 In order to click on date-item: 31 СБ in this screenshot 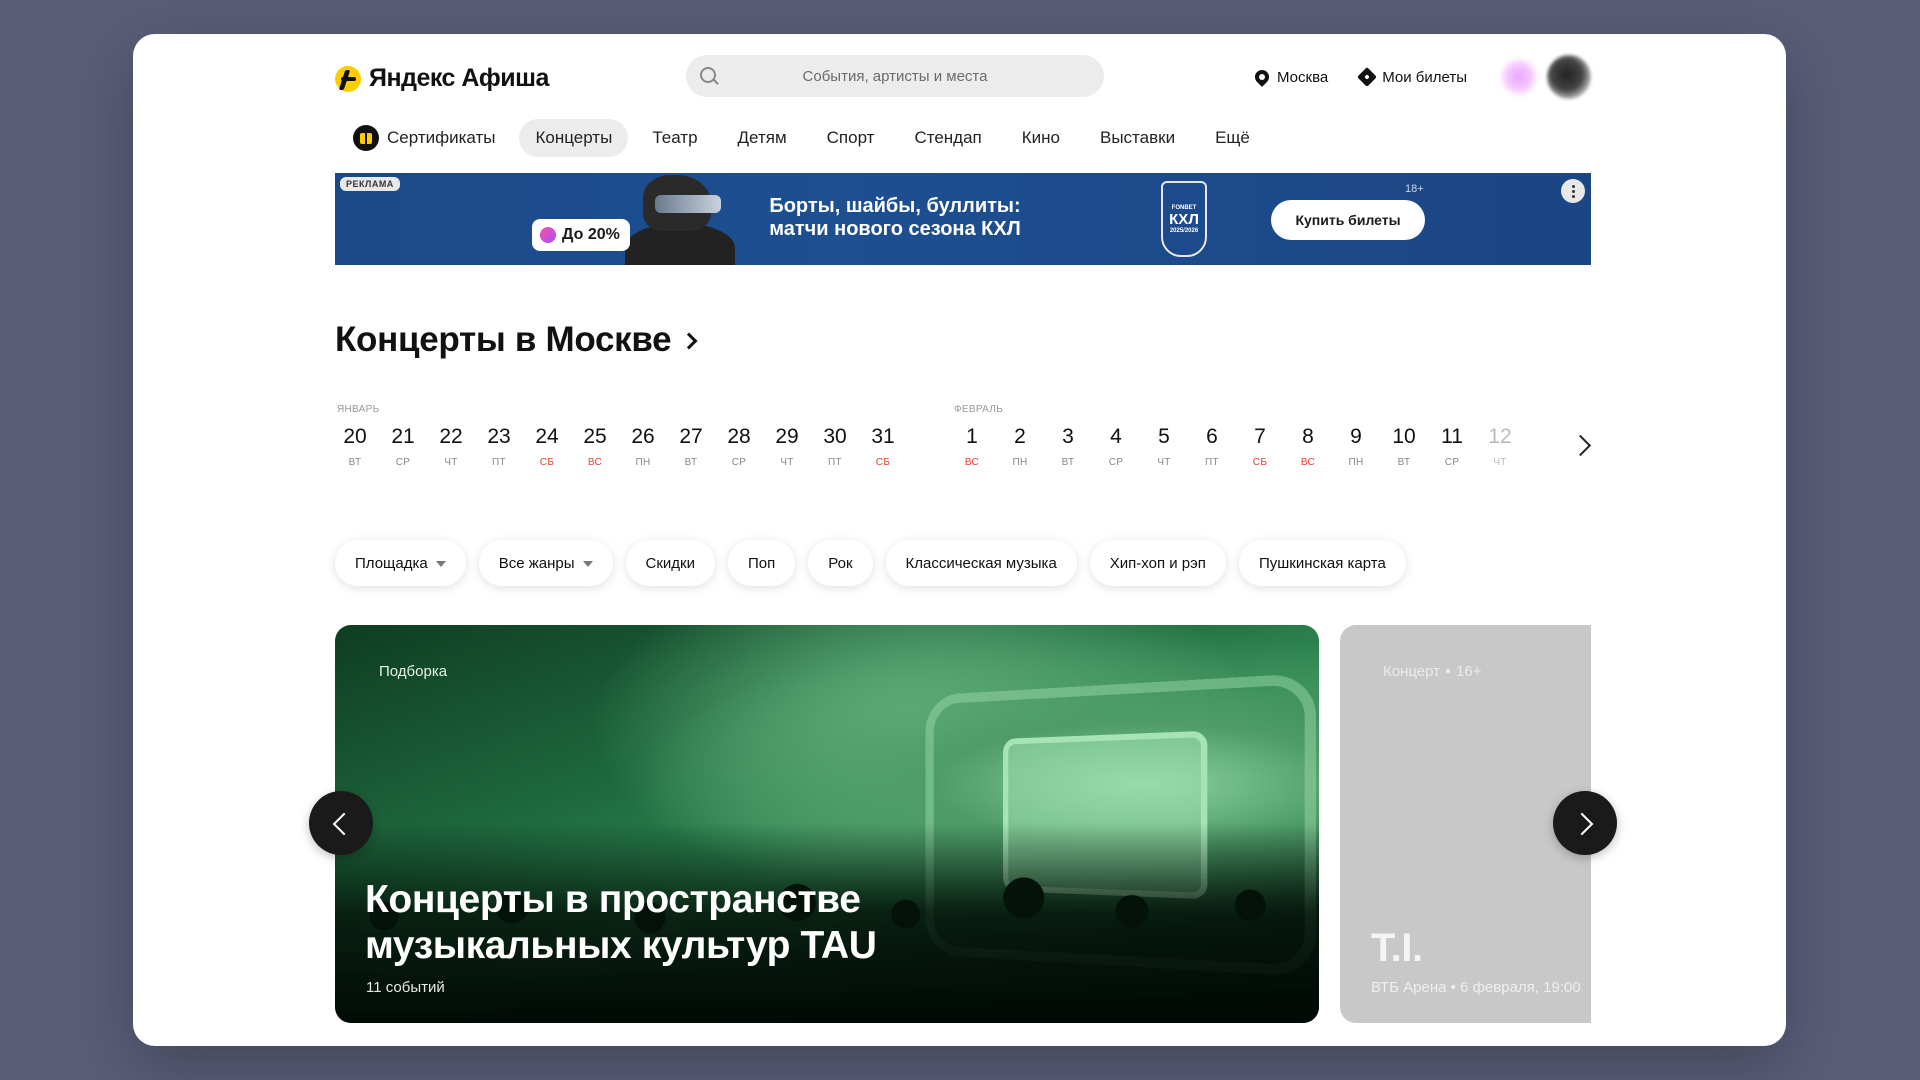, I will do `click(883, 446)`.